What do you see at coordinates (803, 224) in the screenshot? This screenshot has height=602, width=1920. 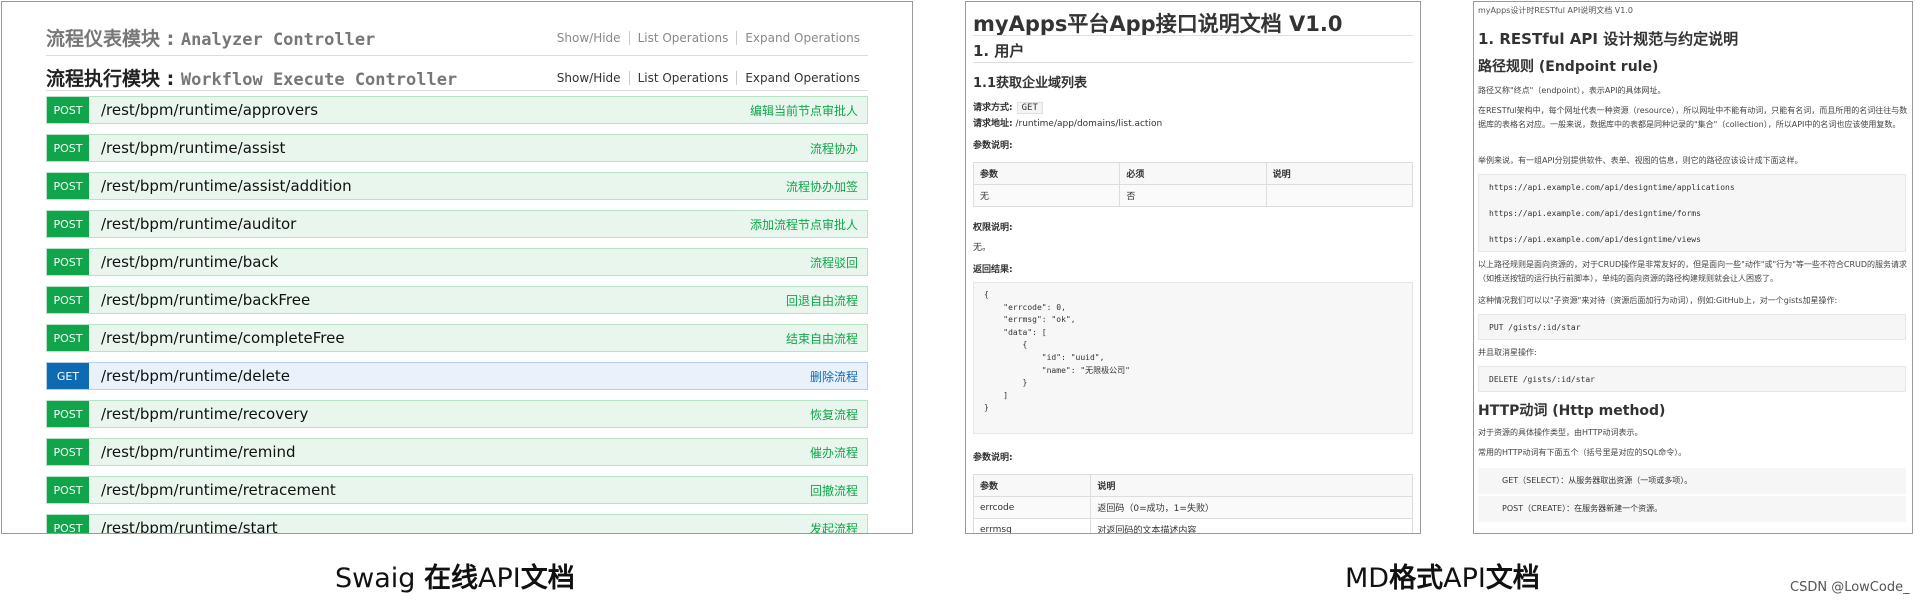 I see `endpoint-desc: 添加流程节点审批人` at bounding box center [803, 224].